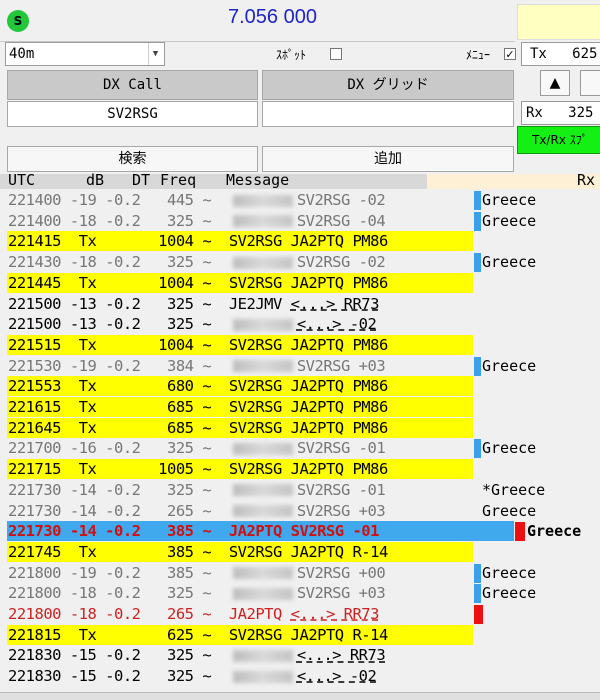 This screenshot has height=700, width=600. What do you see at coordinates (300, 593) in the screenshot?
I see `decode-row: 221800 -18 -0.2 325 ~ SV2RSG +03 Greece` at bounding box center [300, 593].